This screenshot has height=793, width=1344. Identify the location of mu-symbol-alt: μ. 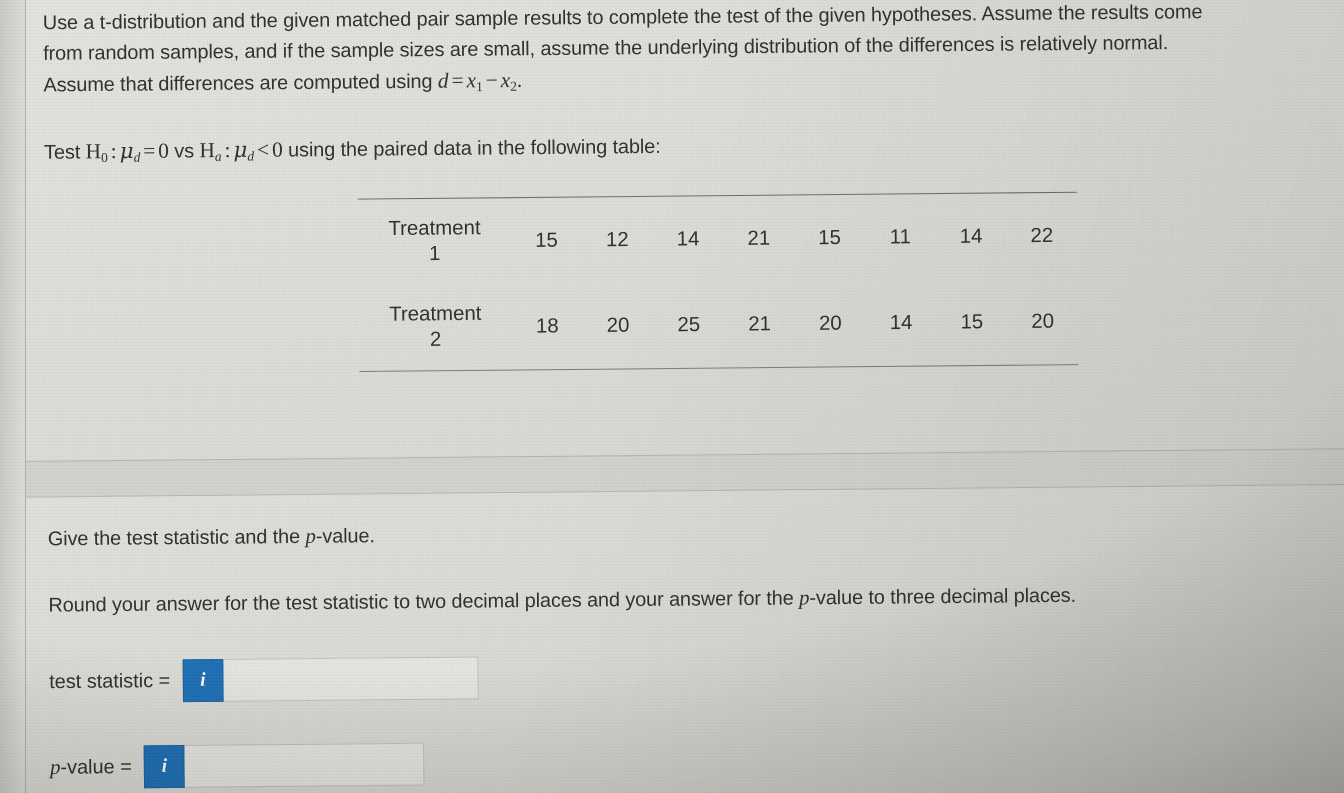
(240, 150).